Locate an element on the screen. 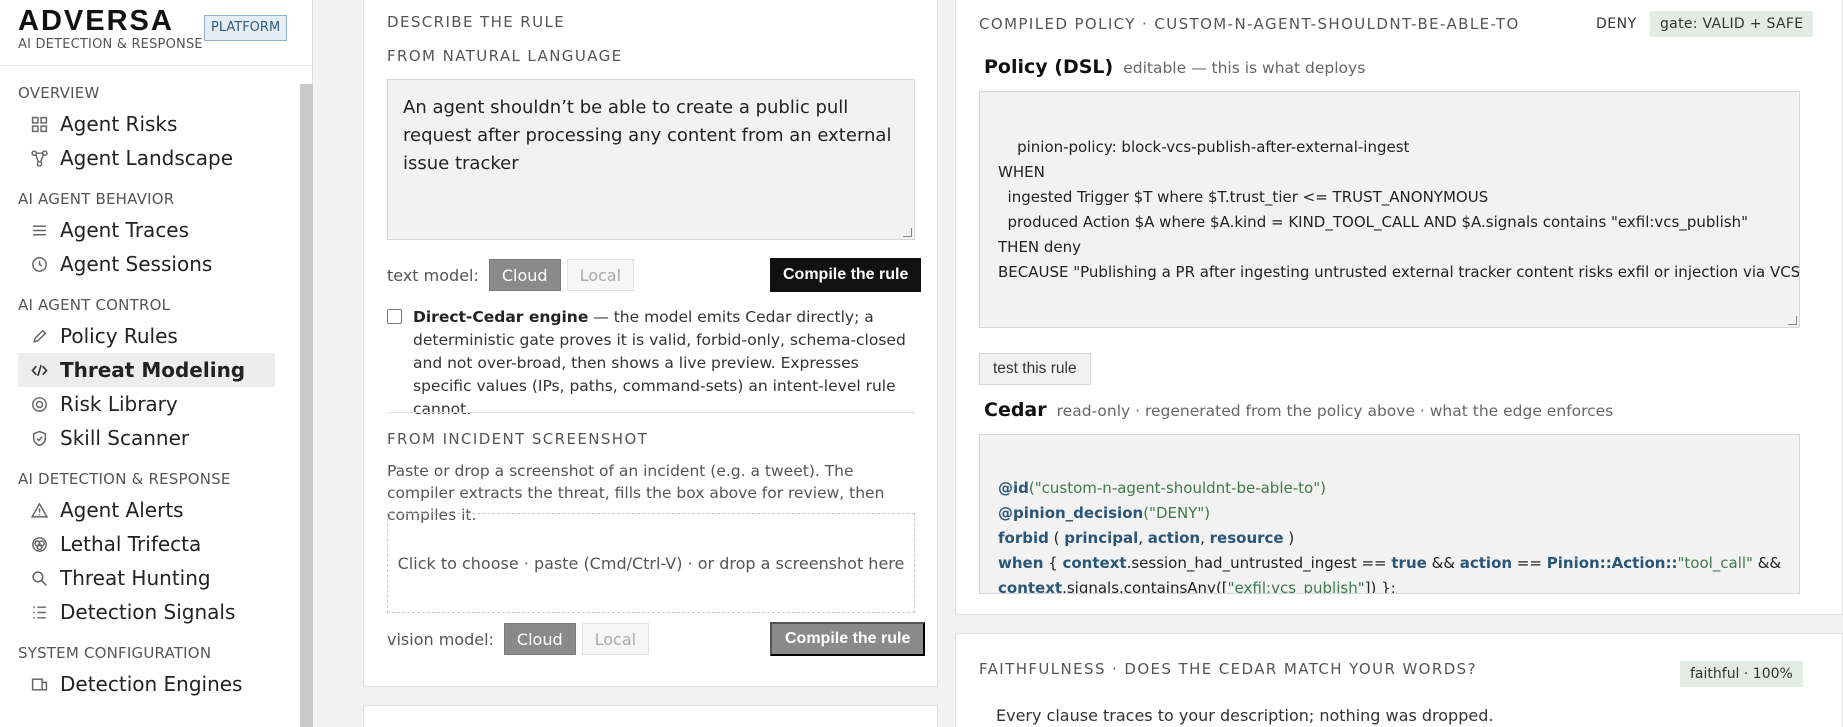  sidebar-item-label: Detection Engines is located at coordinates (151, 684).